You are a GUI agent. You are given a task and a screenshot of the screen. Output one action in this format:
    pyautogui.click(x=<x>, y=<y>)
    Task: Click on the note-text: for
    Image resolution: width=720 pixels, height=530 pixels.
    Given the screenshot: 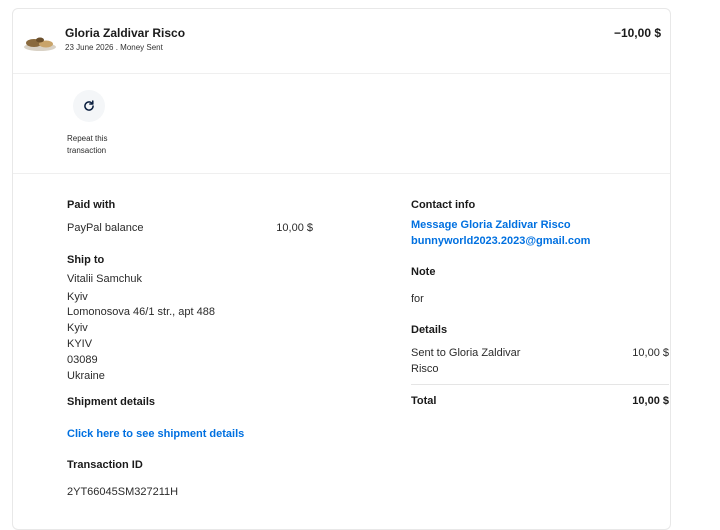 What is the action you would take?
    pyautogui.click(x=417, y=299)
    